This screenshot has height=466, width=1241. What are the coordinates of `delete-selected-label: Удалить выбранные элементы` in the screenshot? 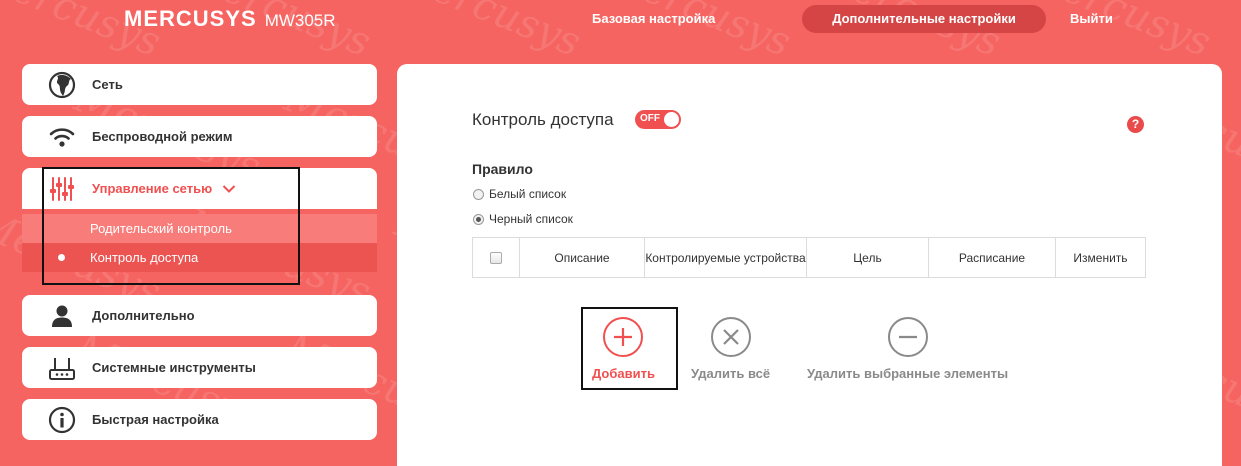 It's located at (908, 373).